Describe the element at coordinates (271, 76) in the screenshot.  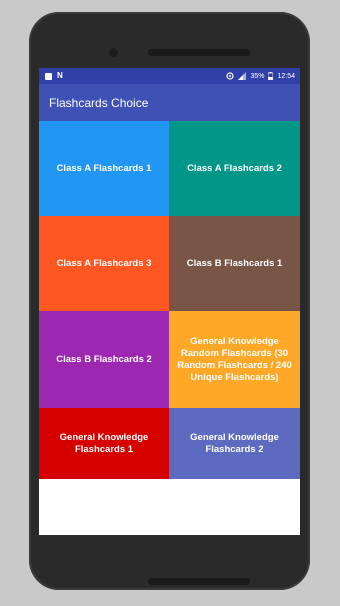
I see `battery-icon` at that location.